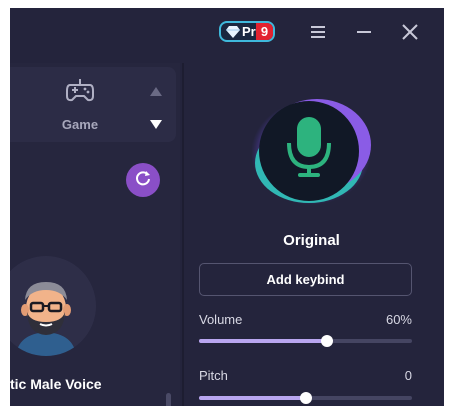 The width and height of the screenshot is (451, 410). I want to click on scroll-up-icon, so click(156, 93).